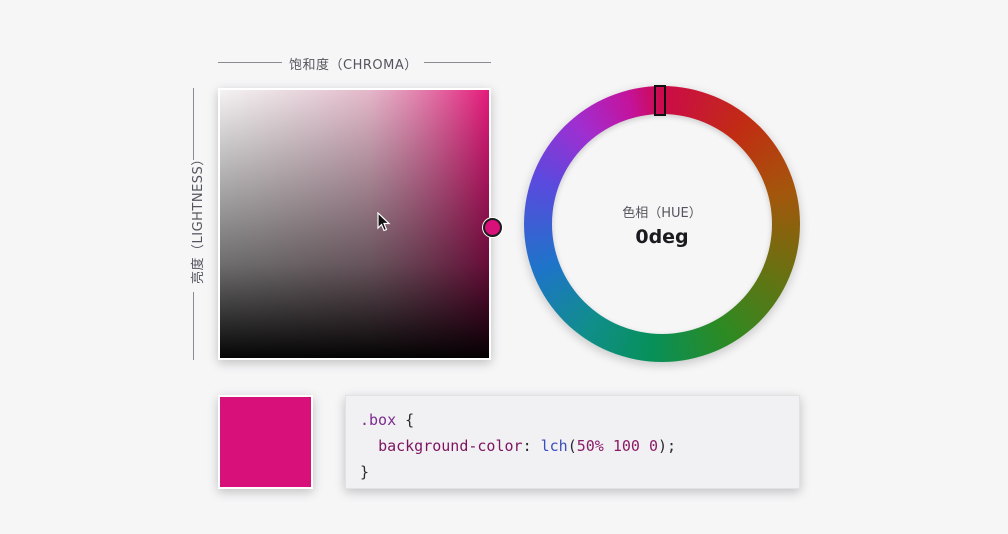 This screenshot has height=534, width=1008. Describe the element at coordinates (410, 420) in the screenshot. I see `code-open-brace: {` at that location.